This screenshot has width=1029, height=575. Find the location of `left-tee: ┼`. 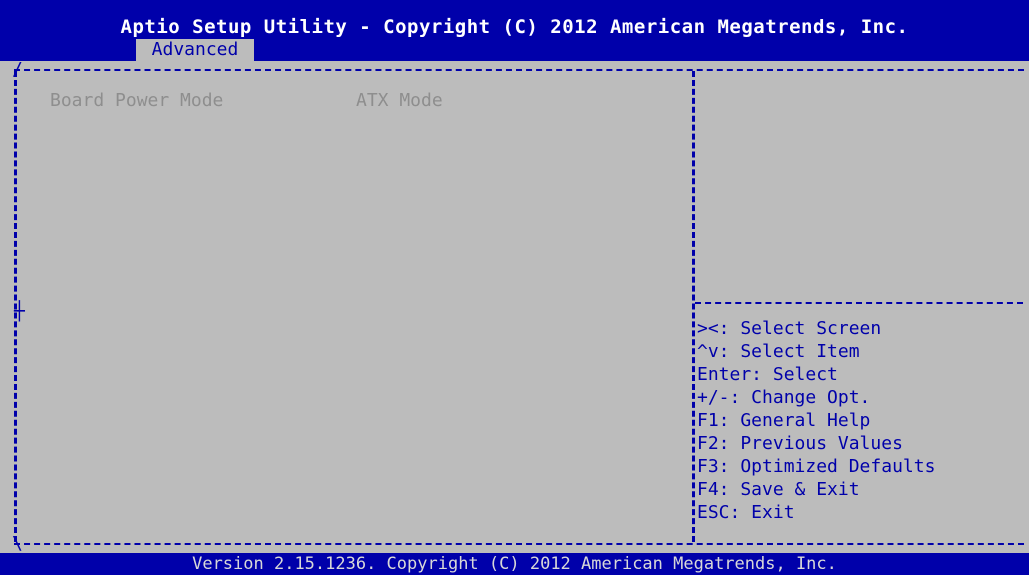

left-tee: ┼ is located at coordinates (19, 311).